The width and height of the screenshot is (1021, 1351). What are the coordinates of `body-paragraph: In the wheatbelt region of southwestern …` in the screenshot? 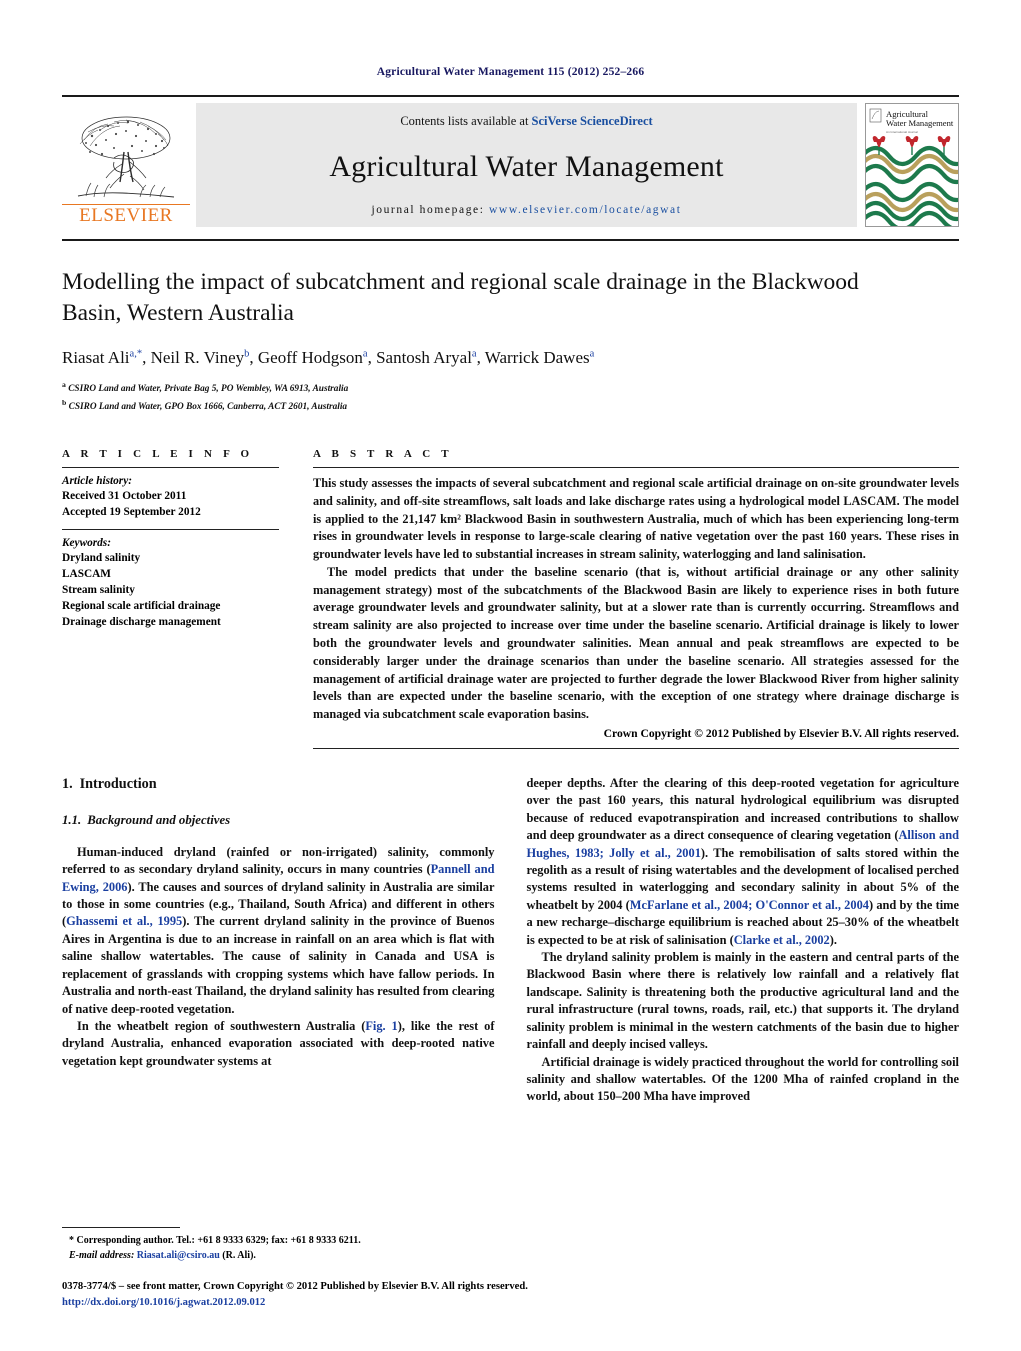 It's located at (278, 1043).